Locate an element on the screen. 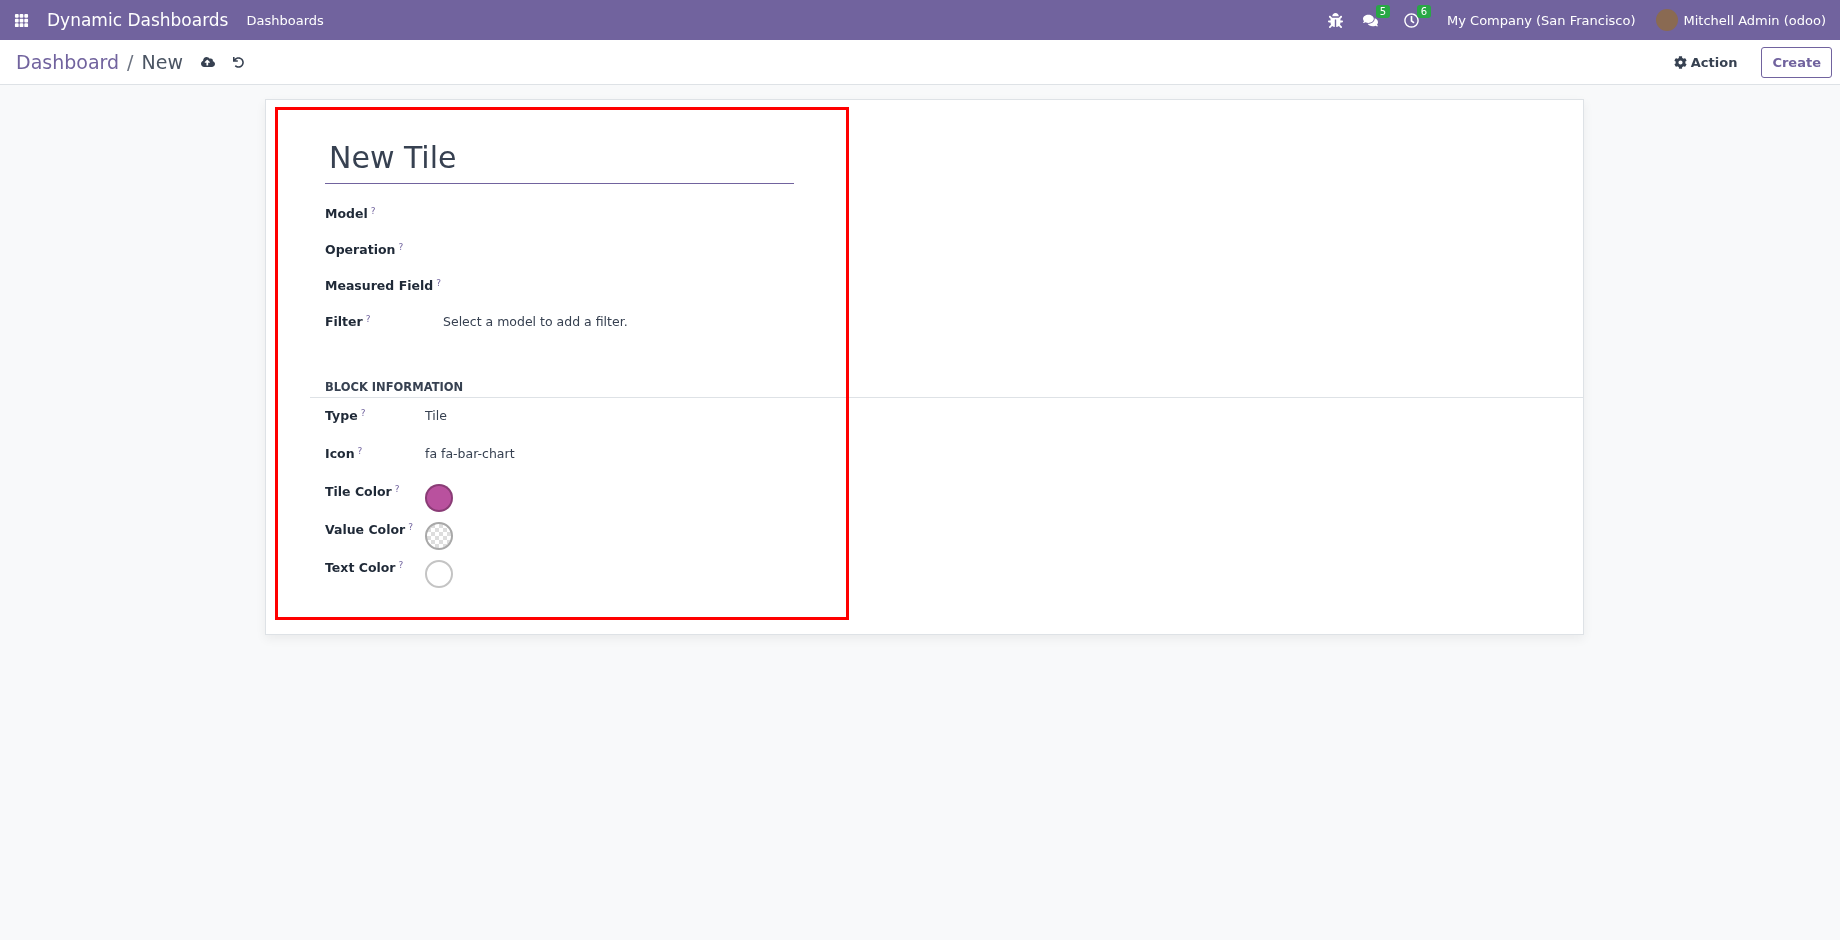 The height and width of the screenshot is (940, 1840). breadcrumb-link: Dashboard is located at coordinates (68, 62).